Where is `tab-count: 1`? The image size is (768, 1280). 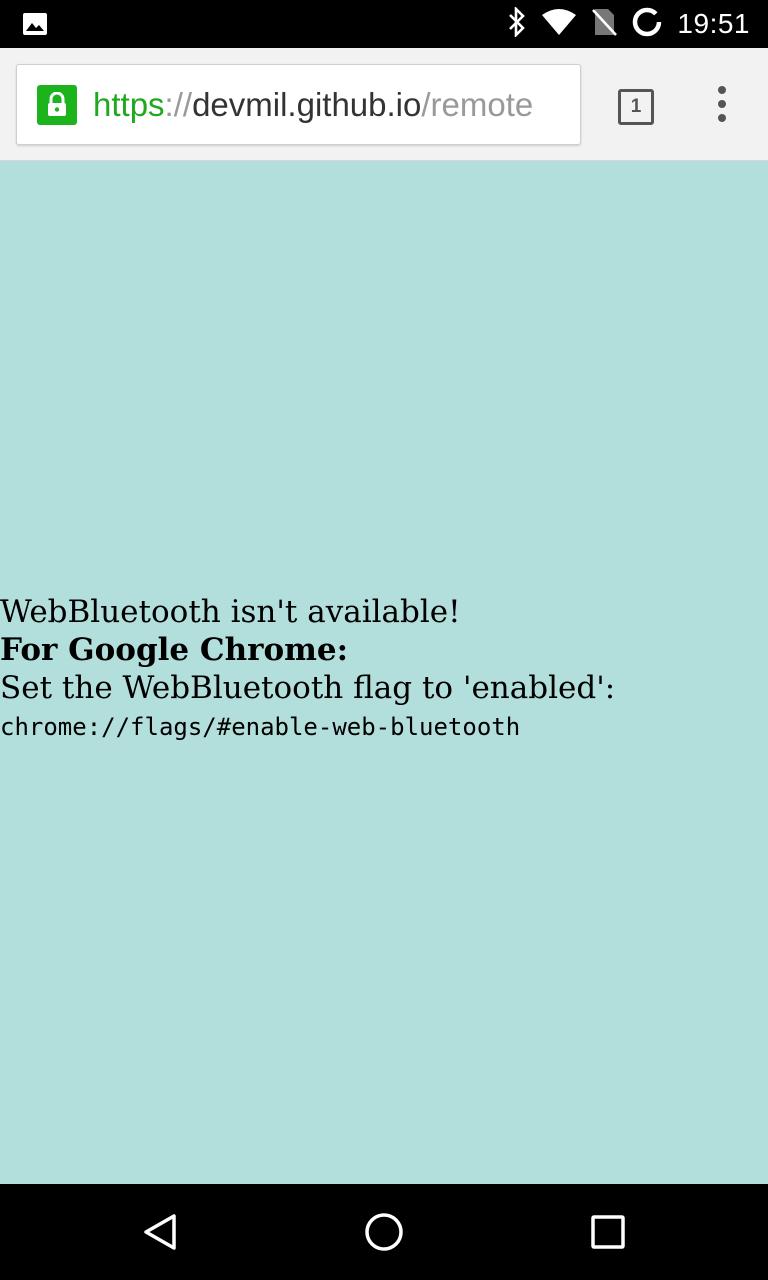 tab-count: 1 is located at coordinates (636, 106).